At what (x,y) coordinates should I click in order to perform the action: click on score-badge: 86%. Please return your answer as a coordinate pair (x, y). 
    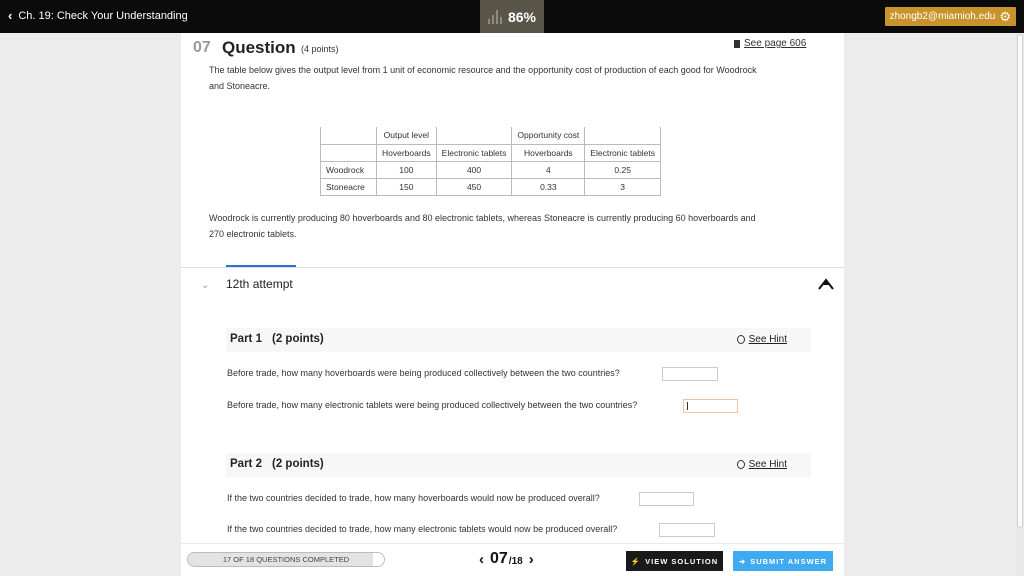
    Looking at the image, I should click on (512, 16).